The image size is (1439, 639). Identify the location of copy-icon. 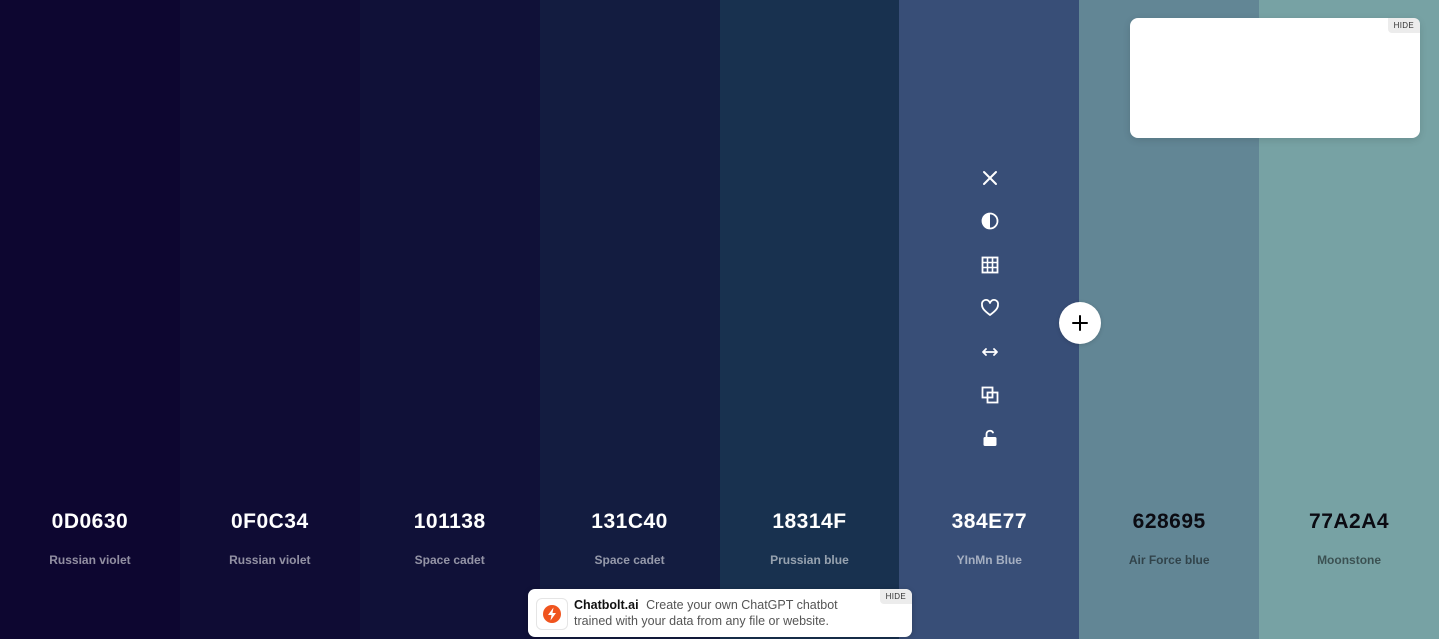
(990, 395).